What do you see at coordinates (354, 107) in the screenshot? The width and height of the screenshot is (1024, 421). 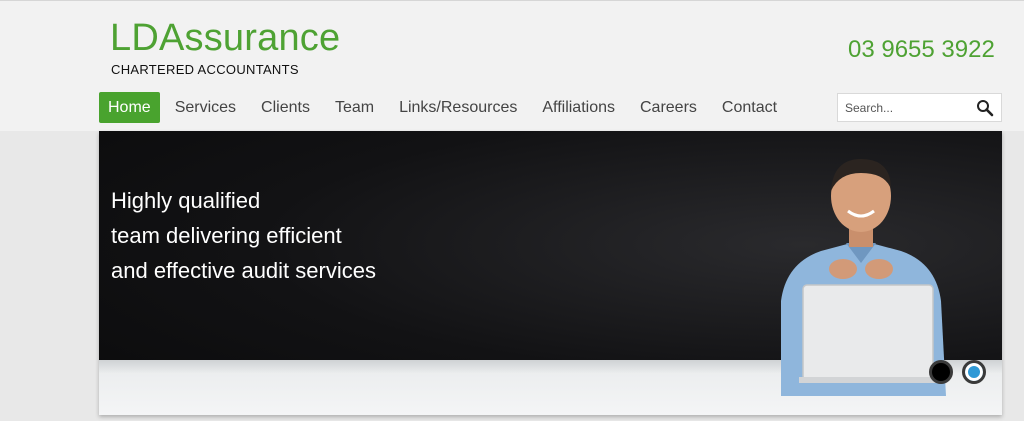 I see `nav-item-team: Team` at bounding box center [354, 107].